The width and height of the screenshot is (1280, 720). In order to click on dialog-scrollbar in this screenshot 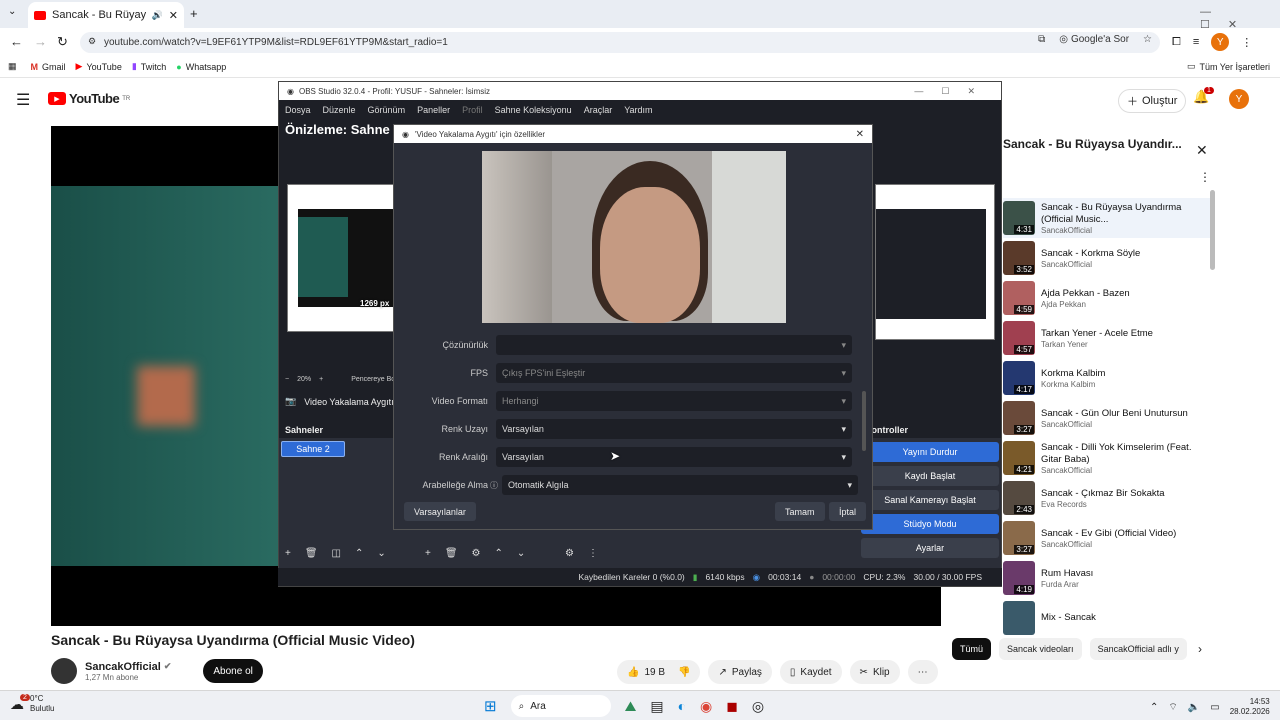, I will do `click(864, 421)`.